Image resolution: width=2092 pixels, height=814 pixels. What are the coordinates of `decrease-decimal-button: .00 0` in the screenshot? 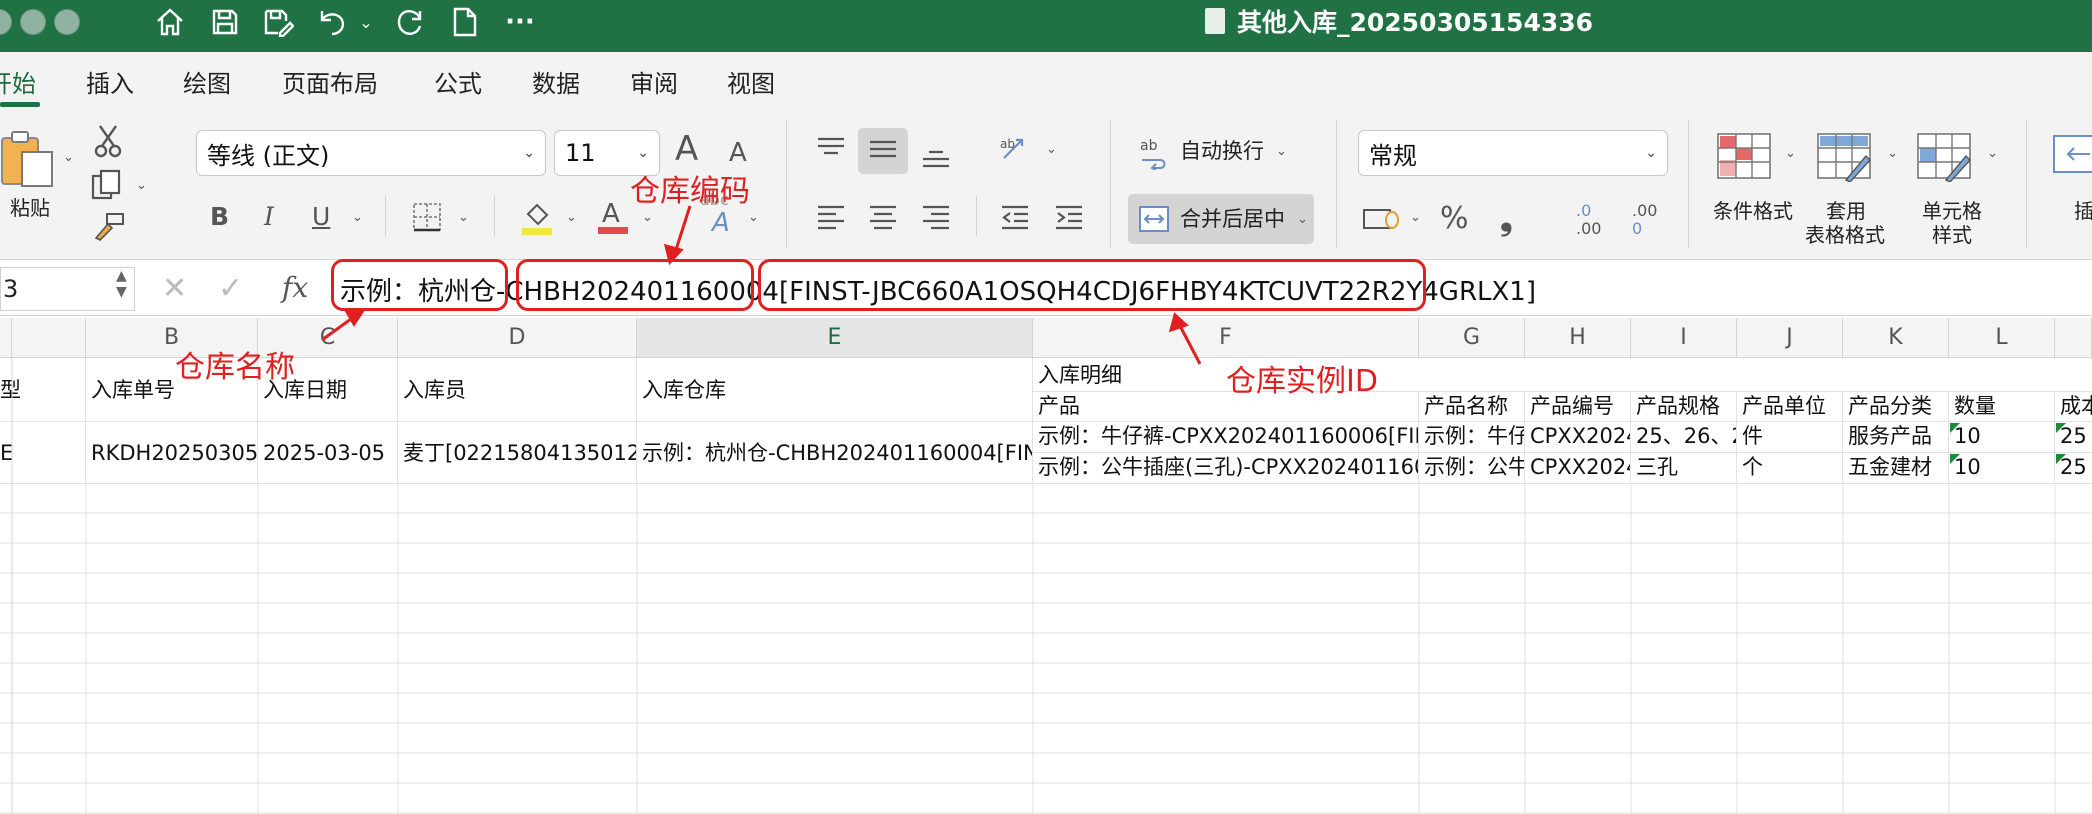 It's located at (1644, 220).